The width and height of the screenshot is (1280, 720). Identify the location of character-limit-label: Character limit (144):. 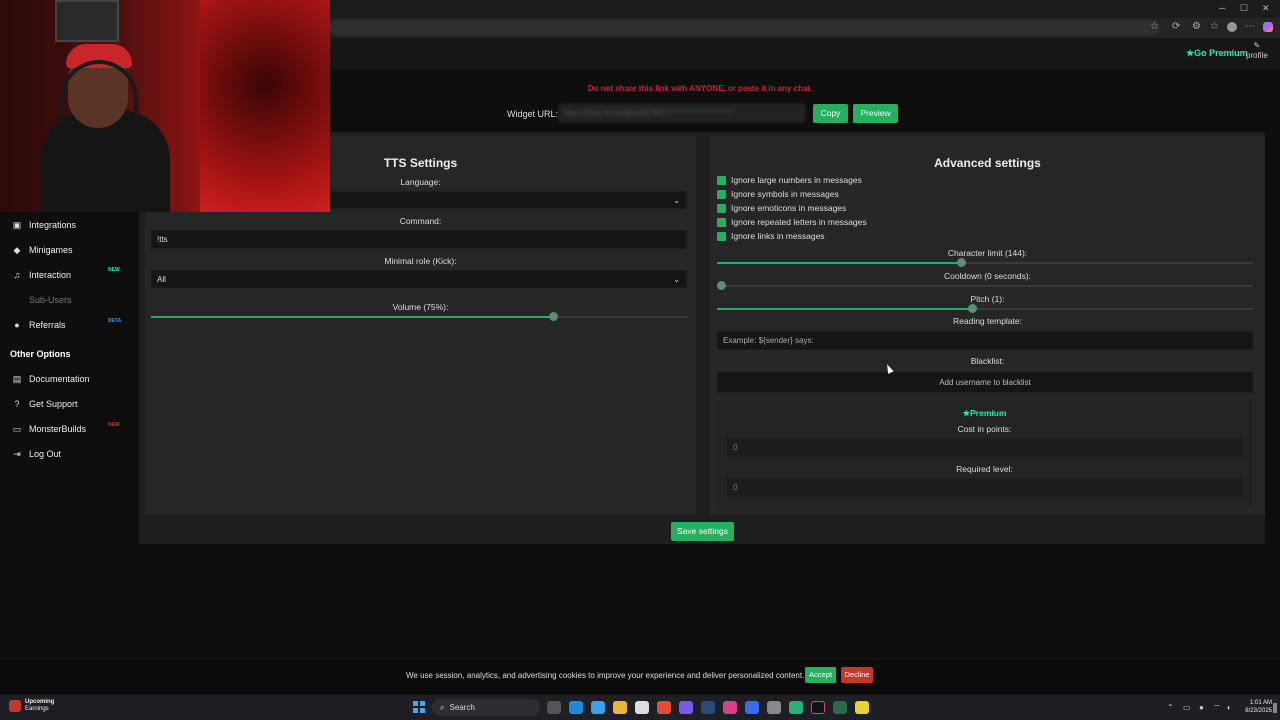
(987, 253).